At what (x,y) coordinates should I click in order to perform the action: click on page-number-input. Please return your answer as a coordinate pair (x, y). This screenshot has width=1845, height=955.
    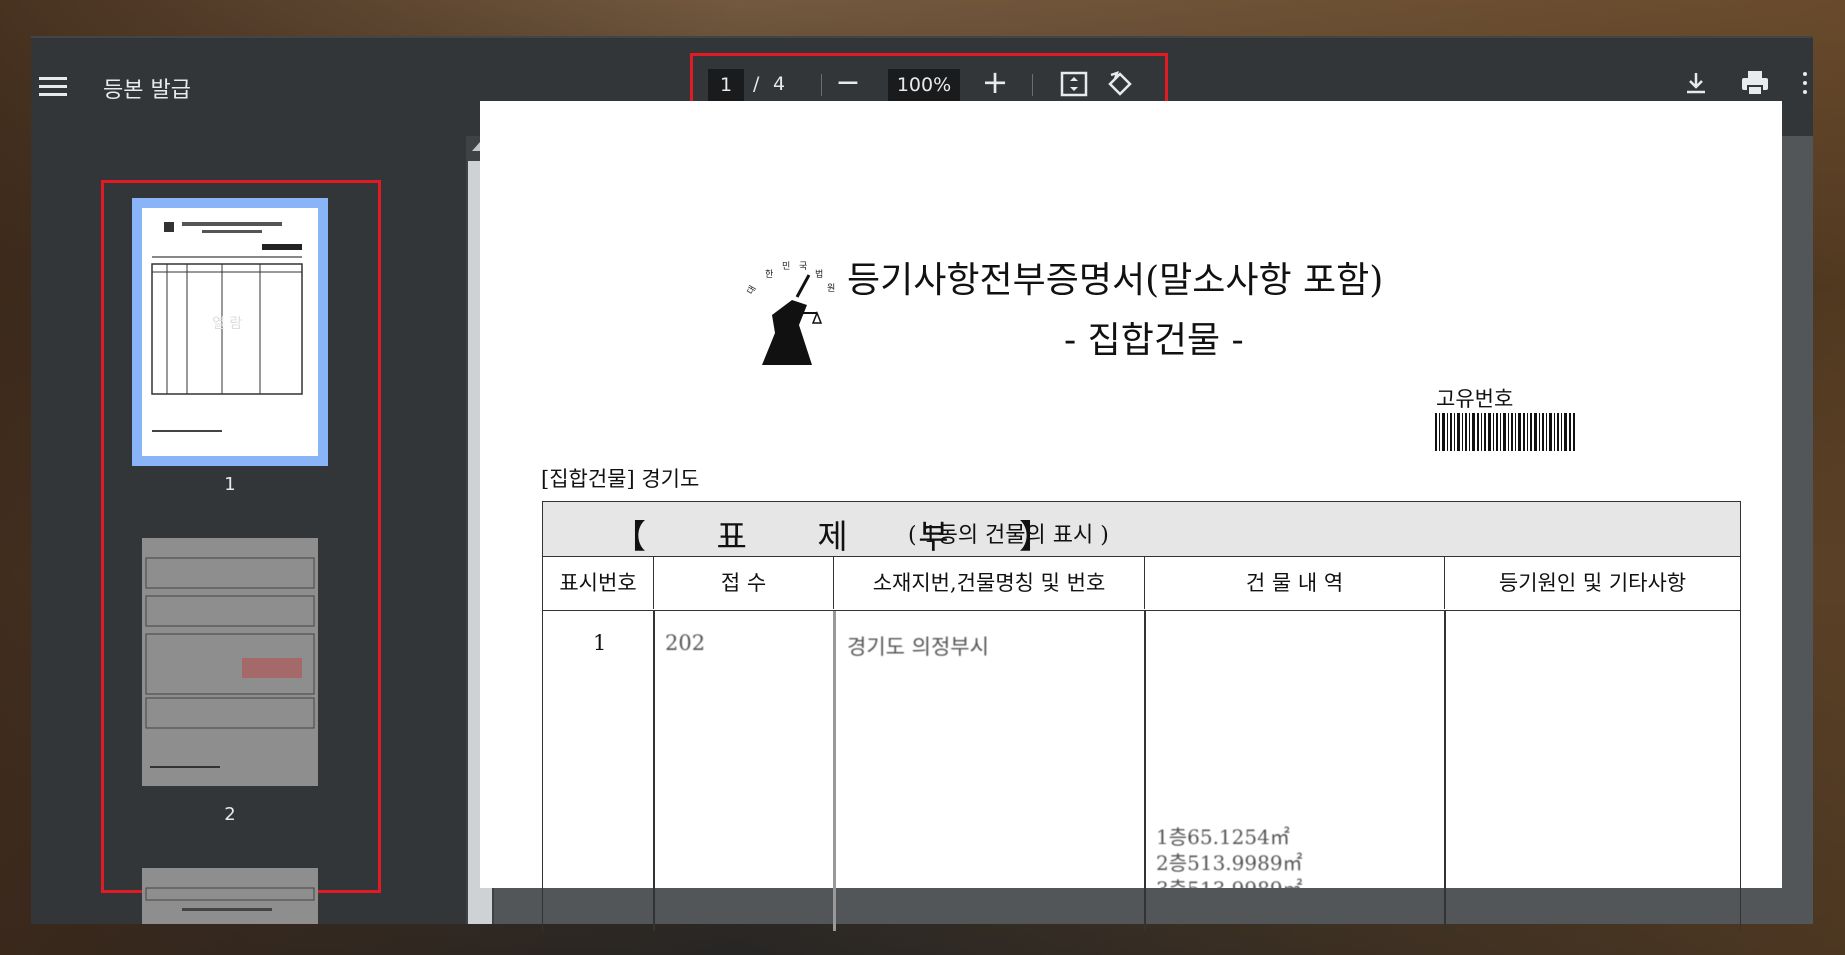
    Looking at the image, I should click on (726, 85).